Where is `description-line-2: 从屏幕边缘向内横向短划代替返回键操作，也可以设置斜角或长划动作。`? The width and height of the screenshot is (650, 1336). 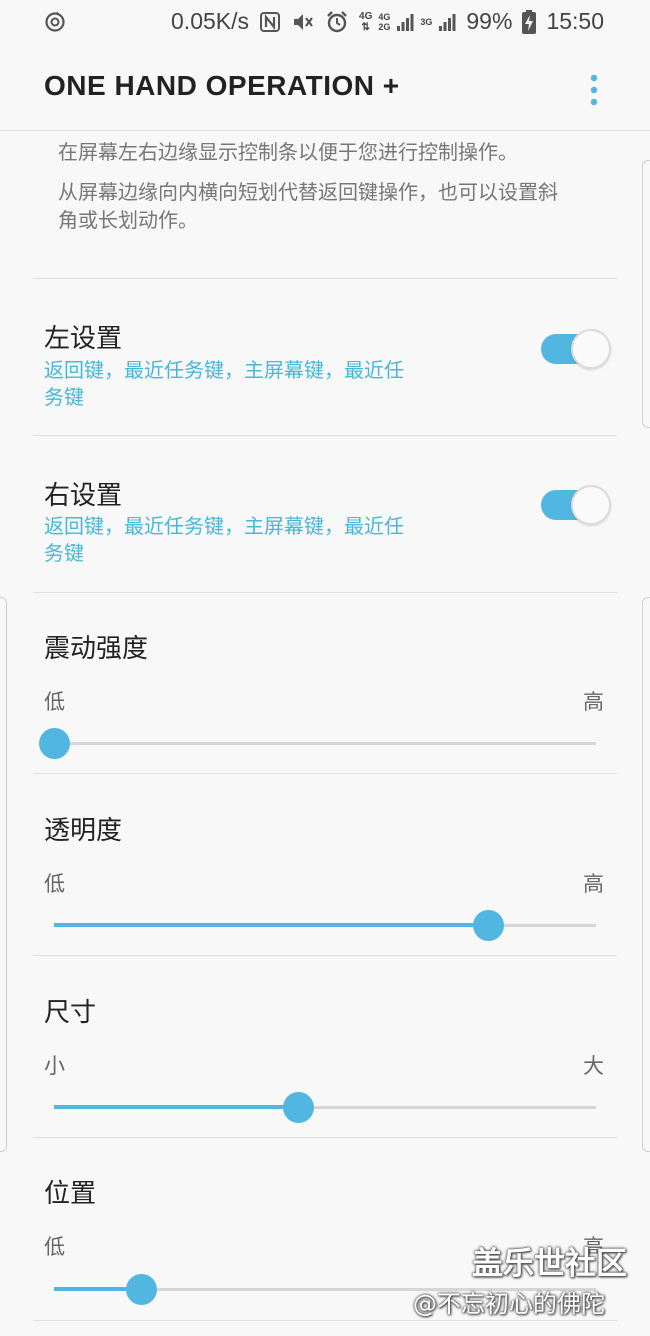 description-line-2: 从屏幕边缘向内横向短划代替返回键操作，也可以设置斜角或长划动作。 is located at coordinates (308, 206).